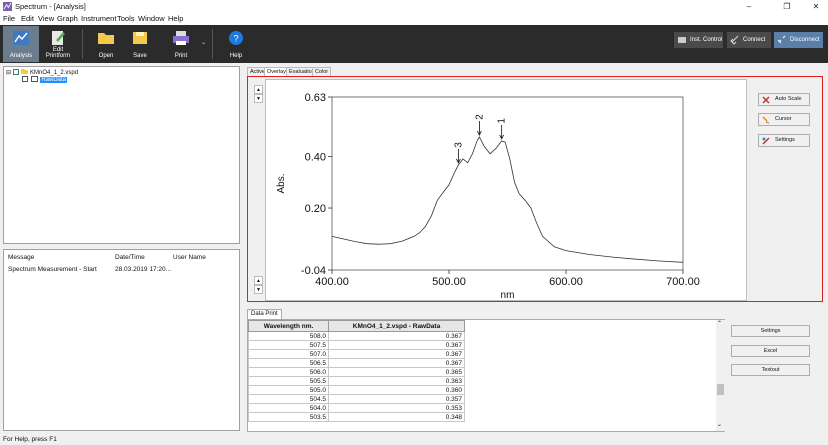  What do you see at coordinates (7, 6) in the screenshot?
I see `app-icon` at bounding box center [7, 6].